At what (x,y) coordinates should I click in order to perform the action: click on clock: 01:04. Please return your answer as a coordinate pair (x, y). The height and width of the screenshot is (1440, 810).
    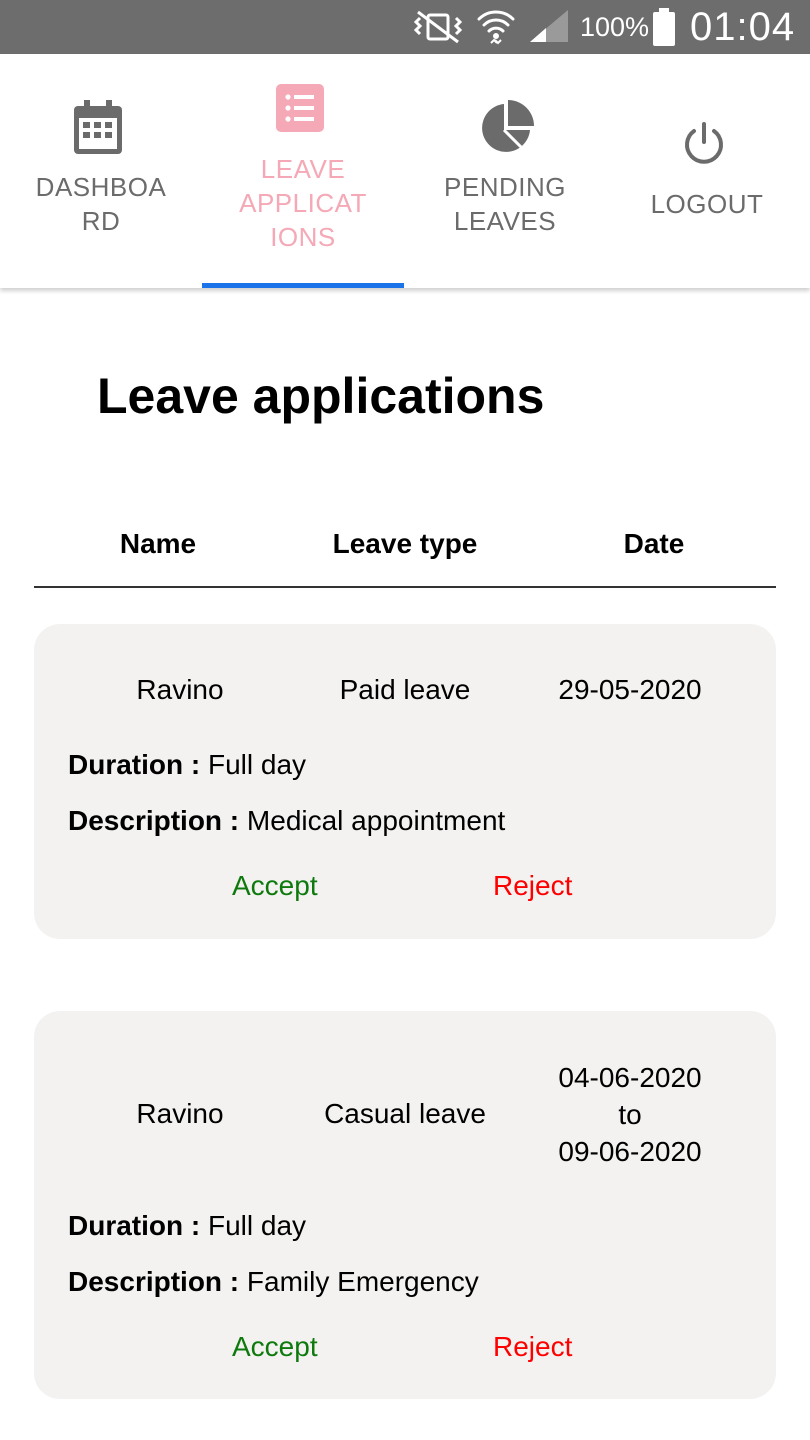
    Looking at the image, I should click on (743, 27).